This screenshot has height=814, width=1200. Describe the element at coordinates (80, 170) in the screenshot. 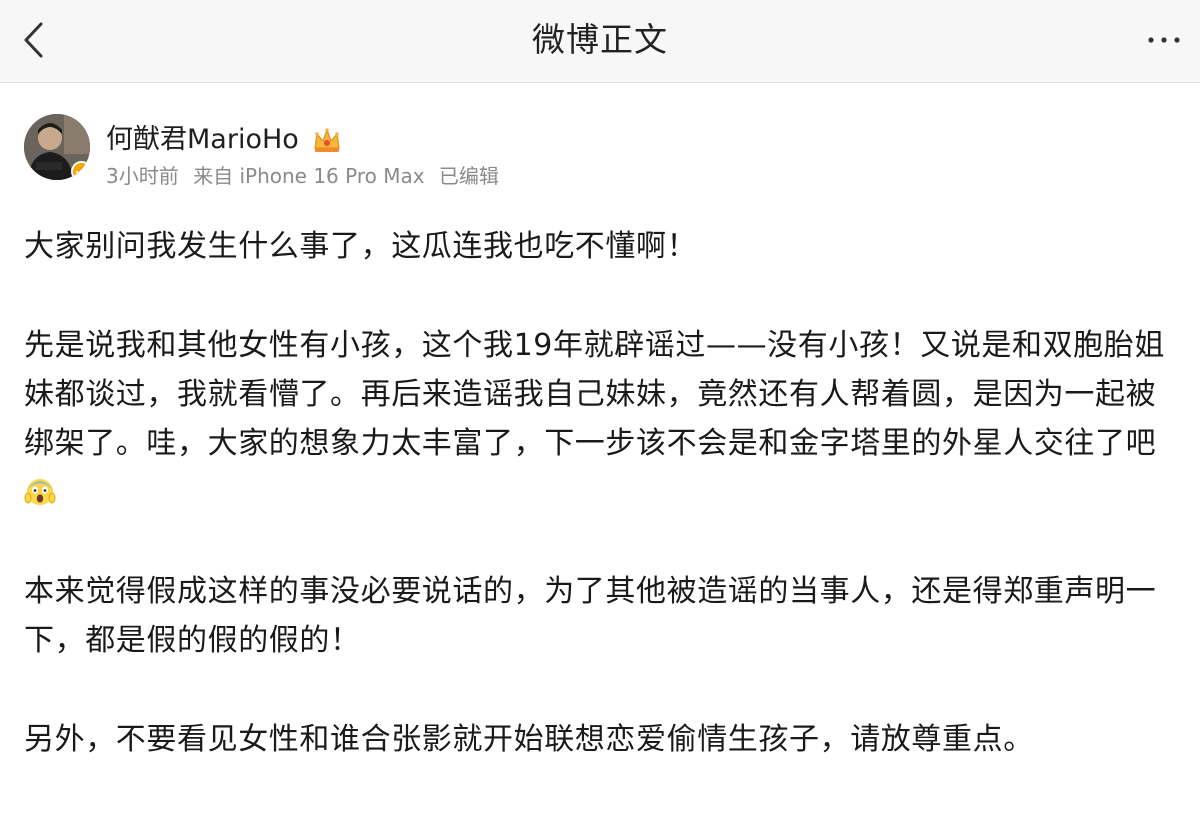

I see `verified-badge-icon` at that location.